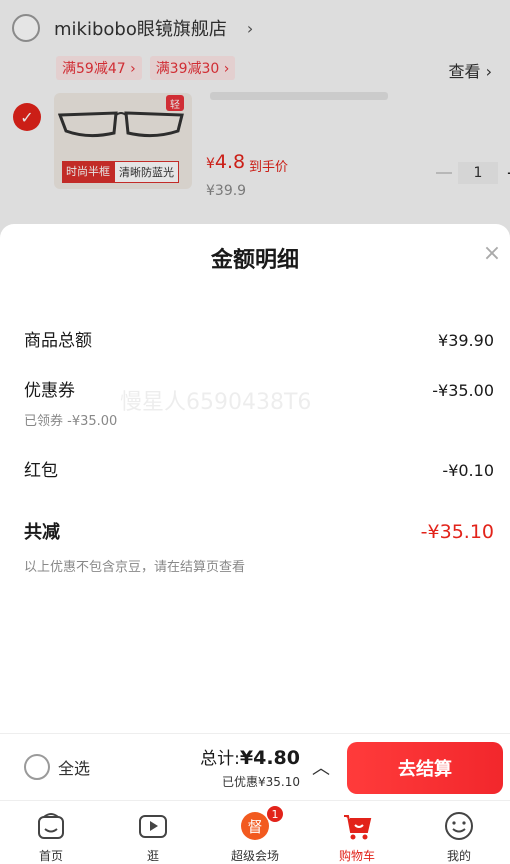 This screenshot has height=864, width=510. I want to click on close-icon: ×, so click(492, 254).